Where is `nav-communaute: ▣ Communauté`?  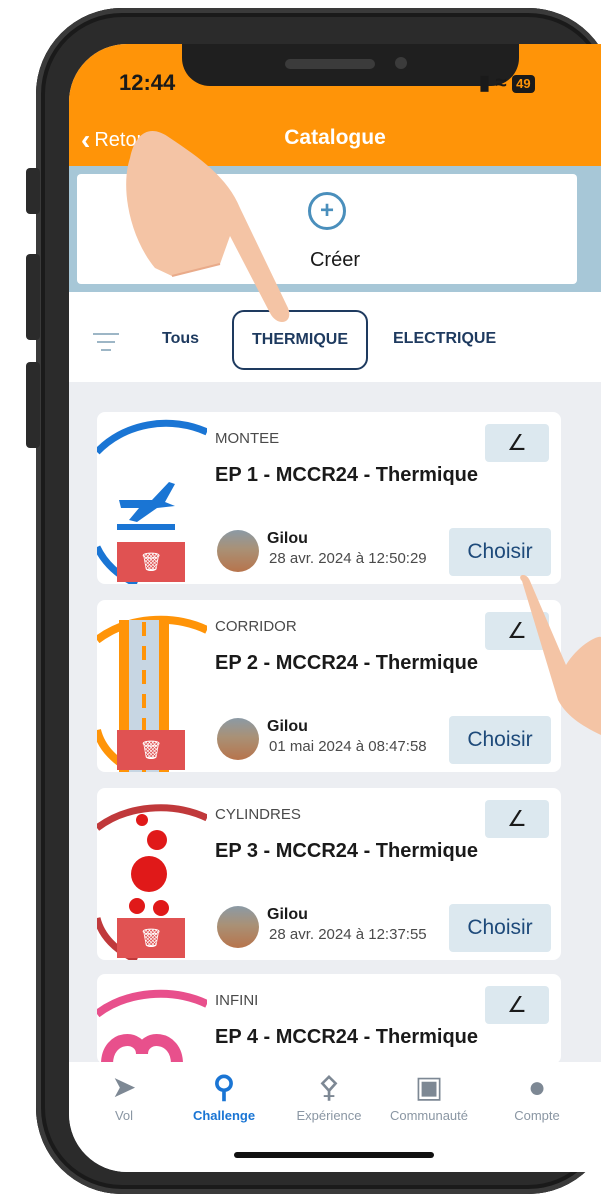
nav-communaute: ▣ Communauté is located at coordinates (429, 1095).